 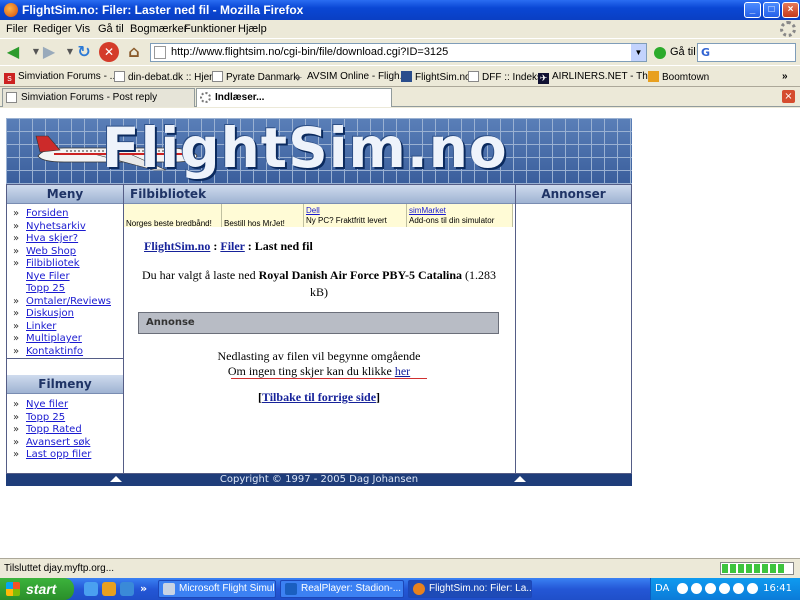 I want to click on filmeny-item: » Topp Rated, so click(x=68, y=430).